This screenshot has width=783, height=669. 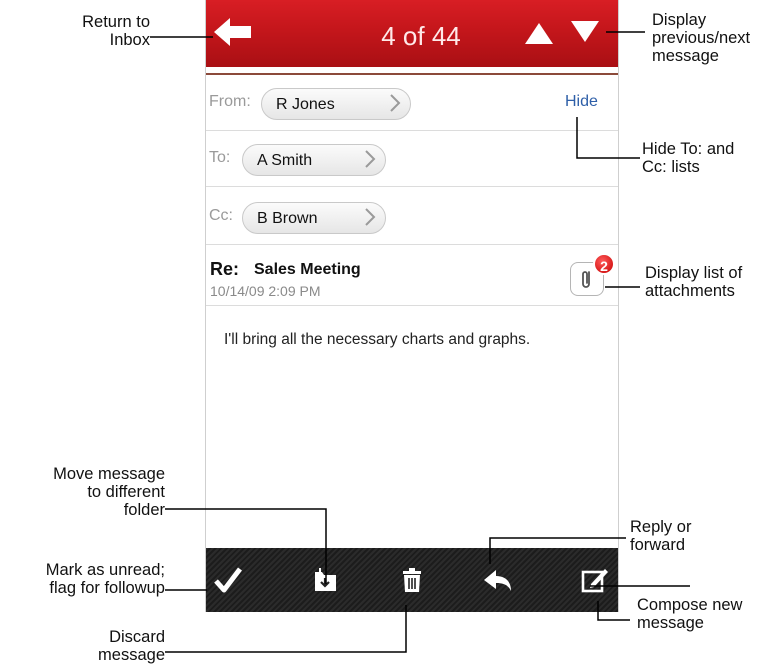 I want to click on subject-divider, so click(x=412, y=305).